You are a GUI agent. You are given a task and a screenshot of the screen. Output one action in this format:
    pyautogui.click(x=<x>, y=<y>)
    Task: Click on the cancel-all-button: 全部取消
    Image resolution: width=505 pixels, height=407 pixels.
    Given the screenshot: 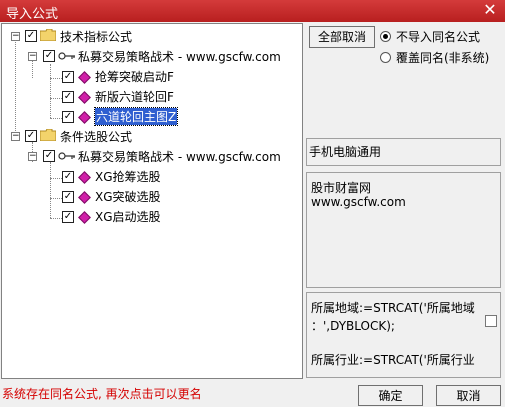 What is the action you would take?
    pyautogui.click(x=342, y=37)
    